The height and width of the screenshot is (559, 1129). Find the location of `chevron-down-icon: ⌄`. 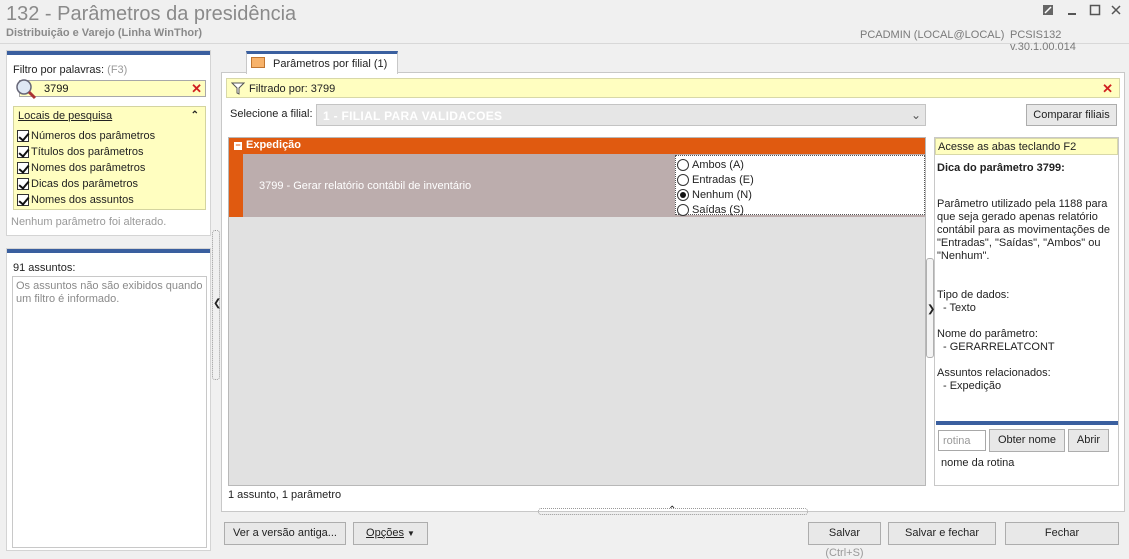

chevron-down-icon: ⌄ is located at coordinates (916, 115).